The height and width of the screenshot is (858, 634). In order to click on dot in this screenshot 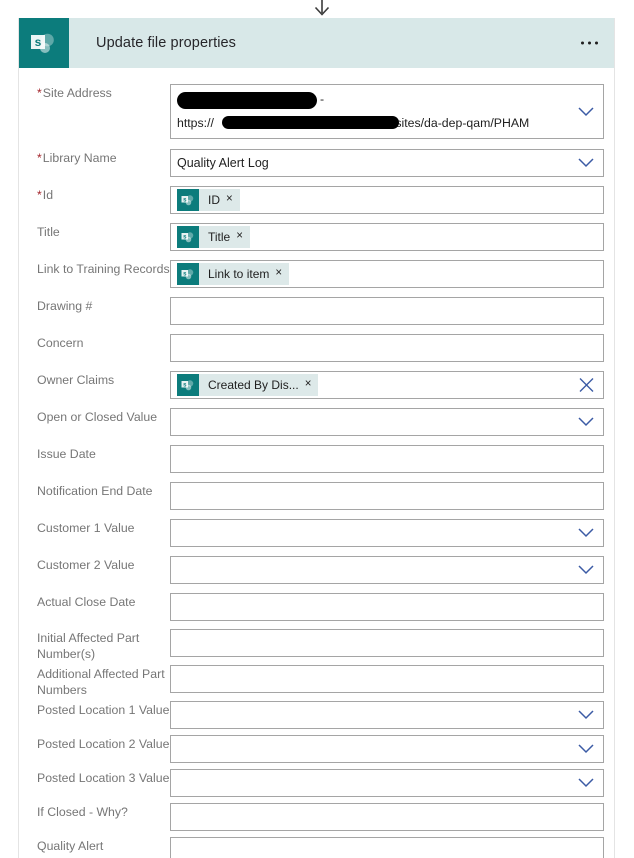, I will do `click(589, 43)`.